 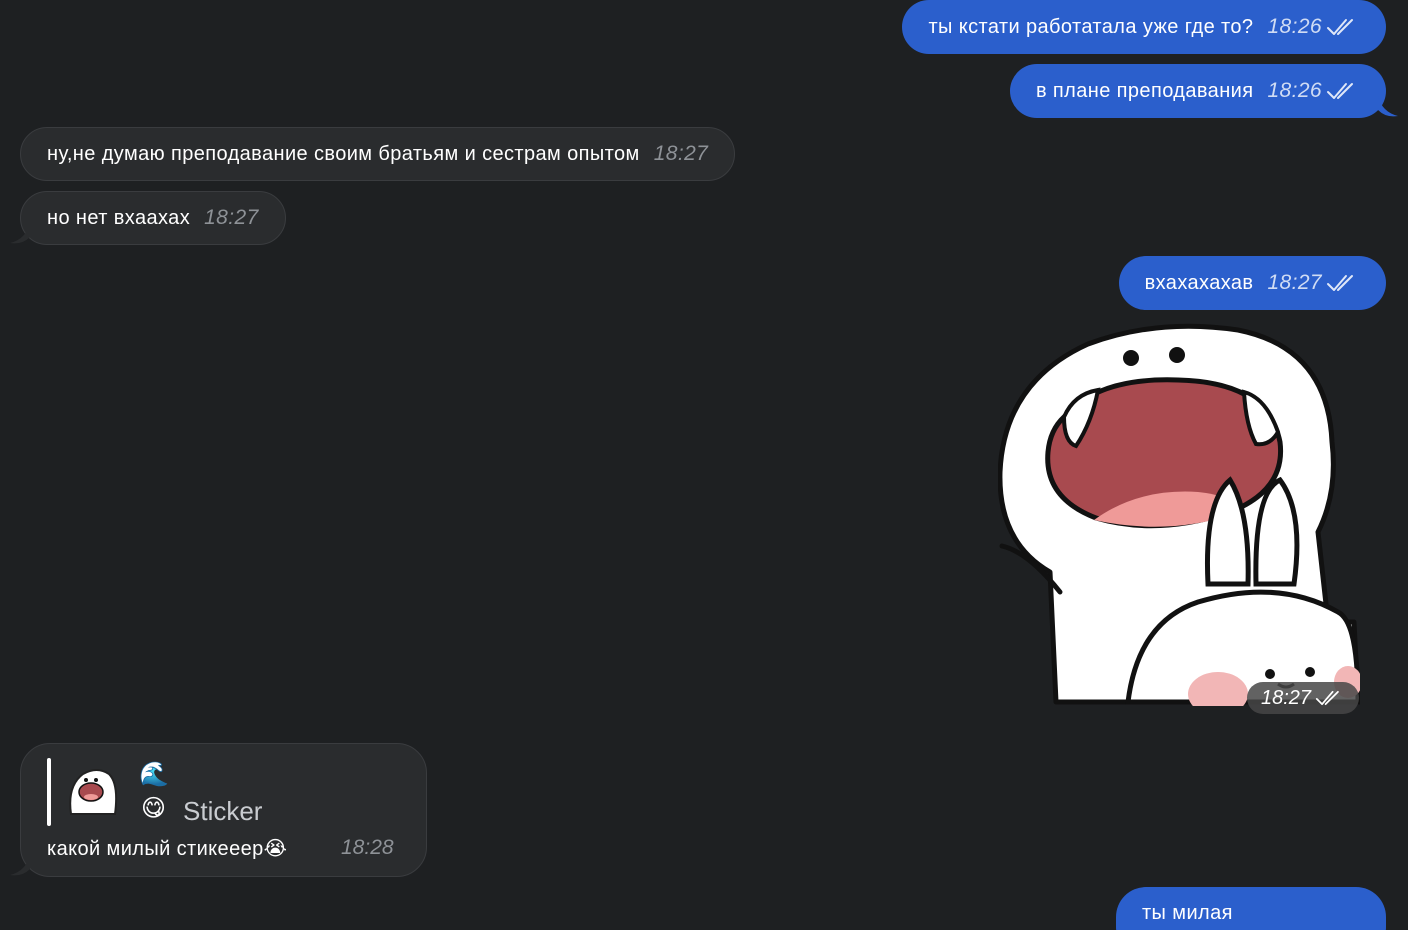 What do you see at coordinates (49, 792) in the screenshot?
I see `reply-quote-bar` at bounding box center [49, 792].